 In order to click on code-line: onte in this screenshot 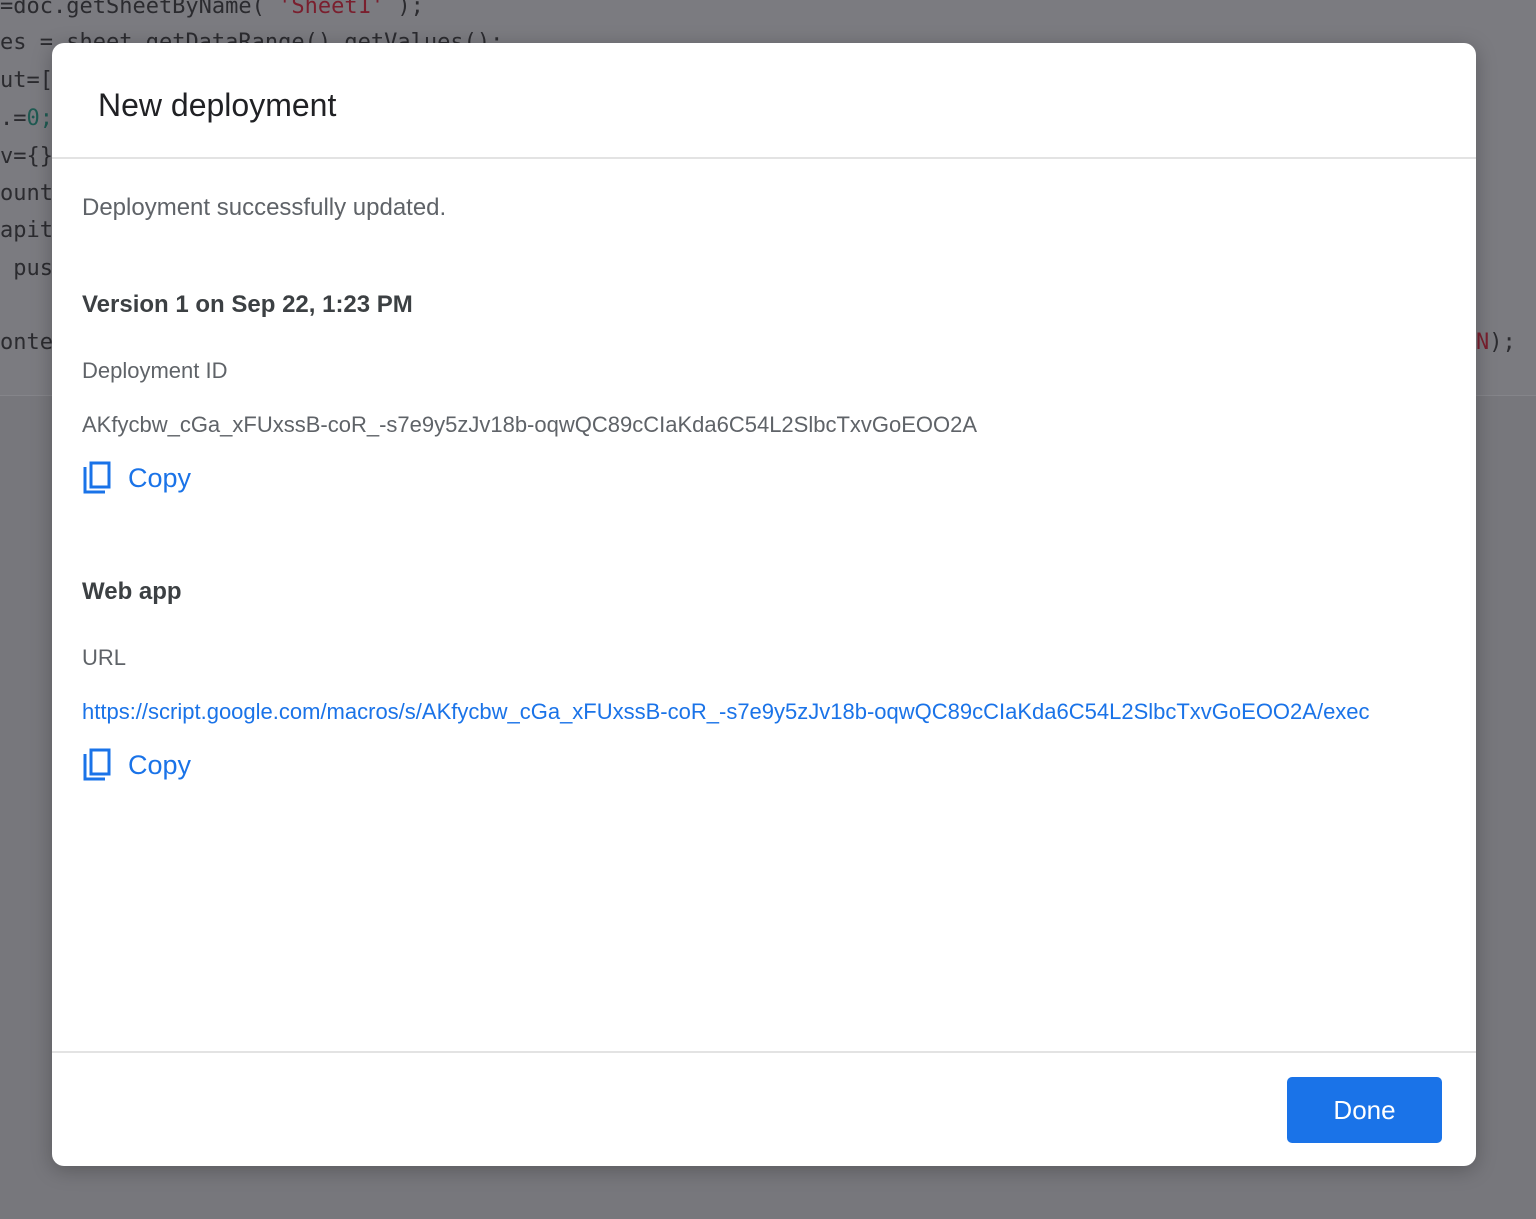, I will do `click(26, 342)`.